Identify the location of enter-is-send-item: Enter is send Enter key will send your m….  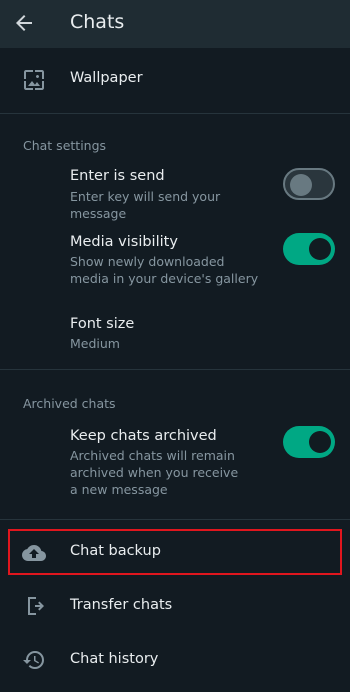
(175, 191).